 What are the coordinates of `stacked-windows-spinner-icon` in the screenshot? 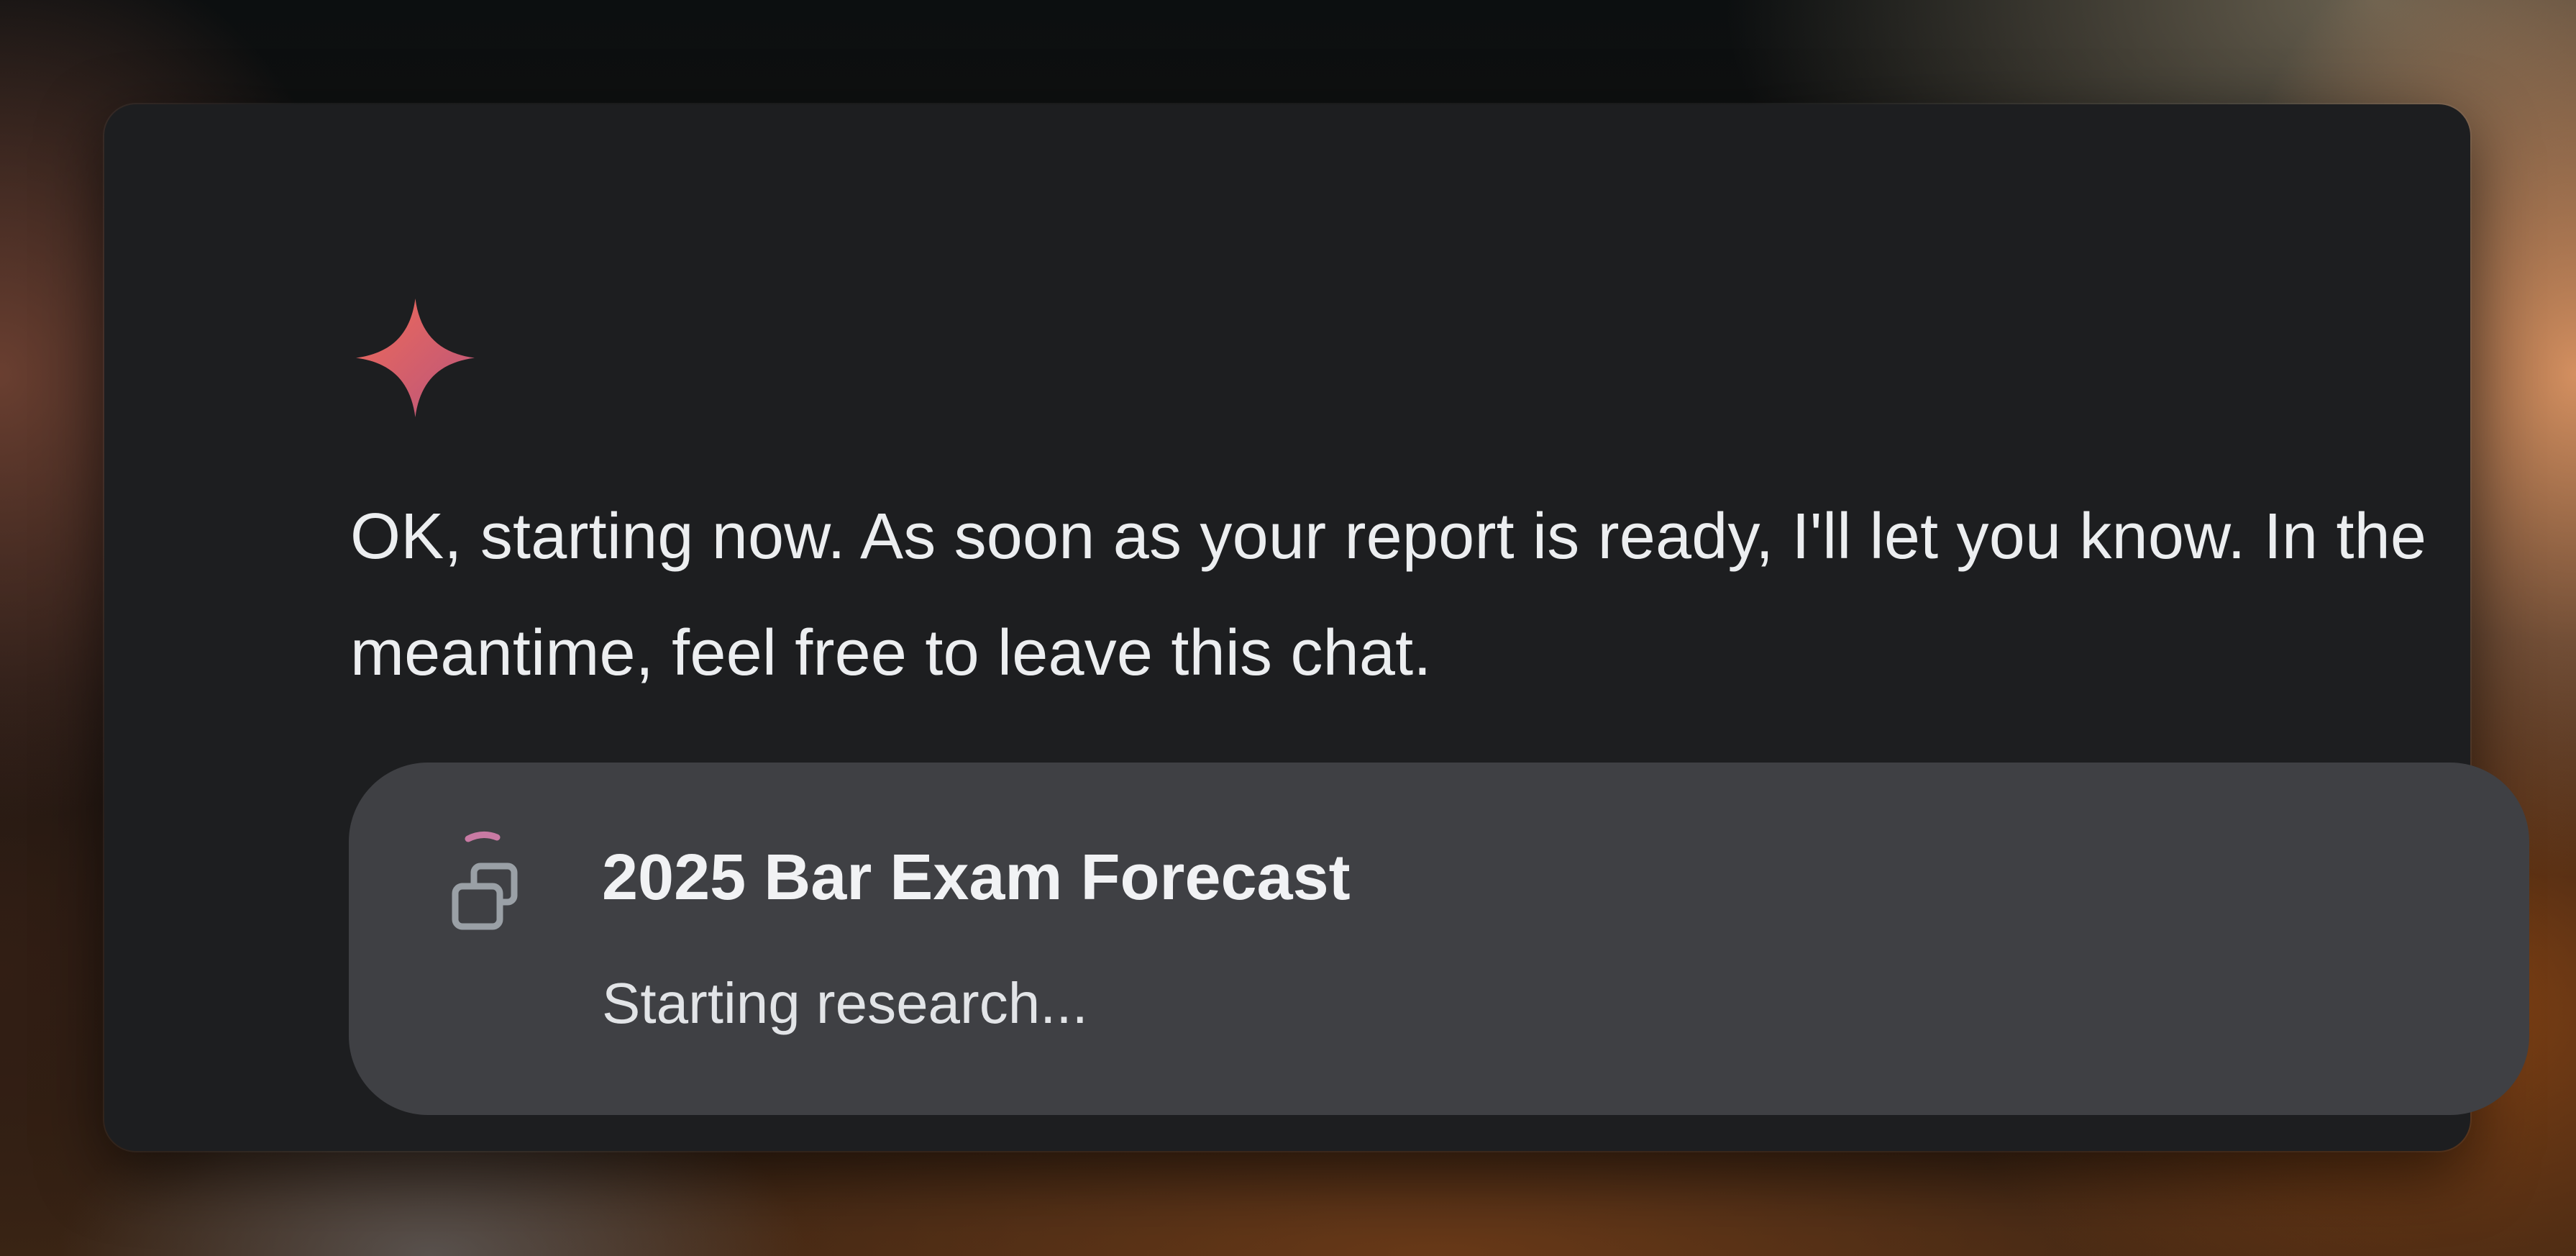 It's located at (485, 881).